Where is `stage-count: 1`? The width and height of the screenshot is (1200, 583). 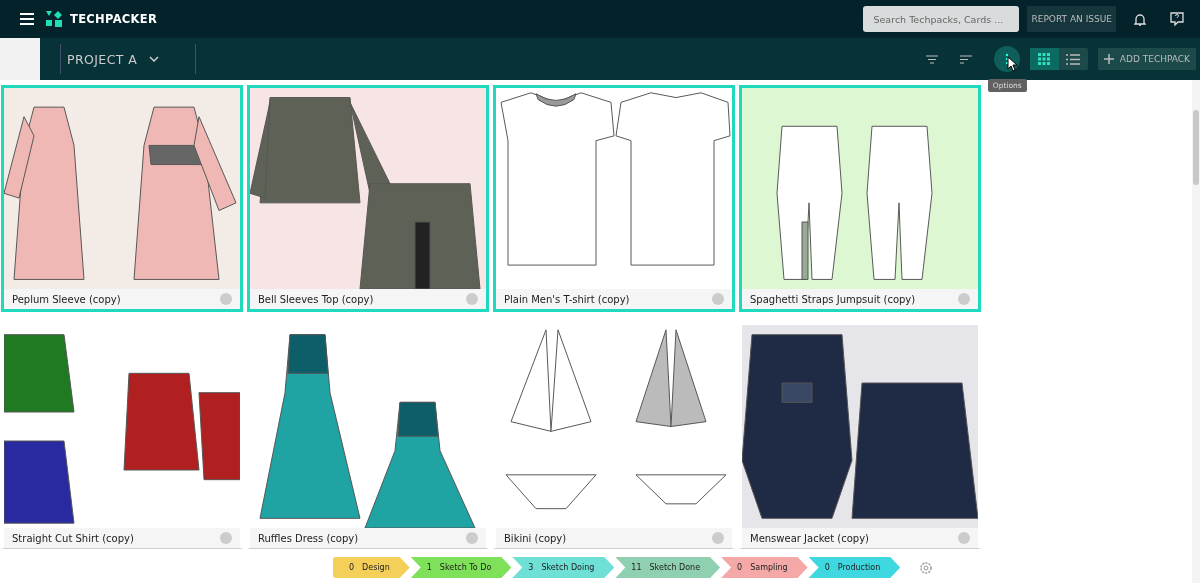 stage-count: 1 is located at coordinates (429, 567).